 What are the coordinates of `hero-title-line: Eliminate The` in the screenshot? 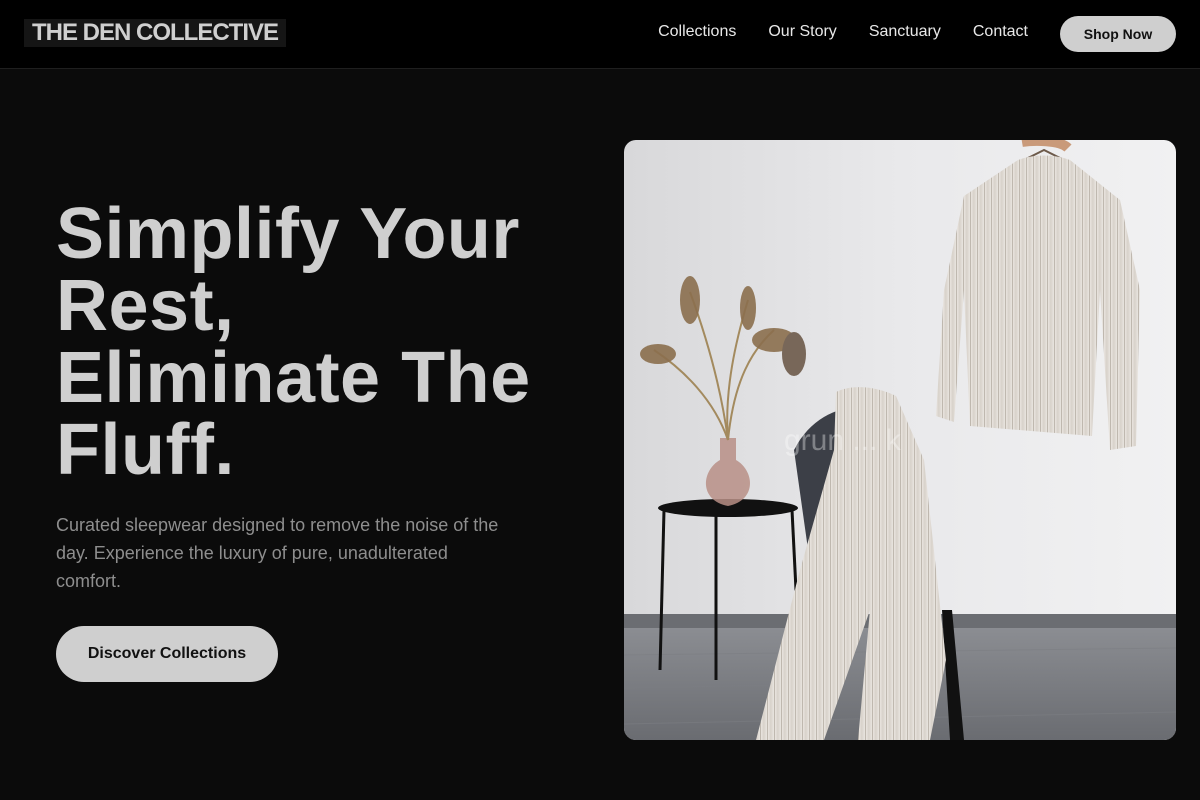 It's located at (293, 378).